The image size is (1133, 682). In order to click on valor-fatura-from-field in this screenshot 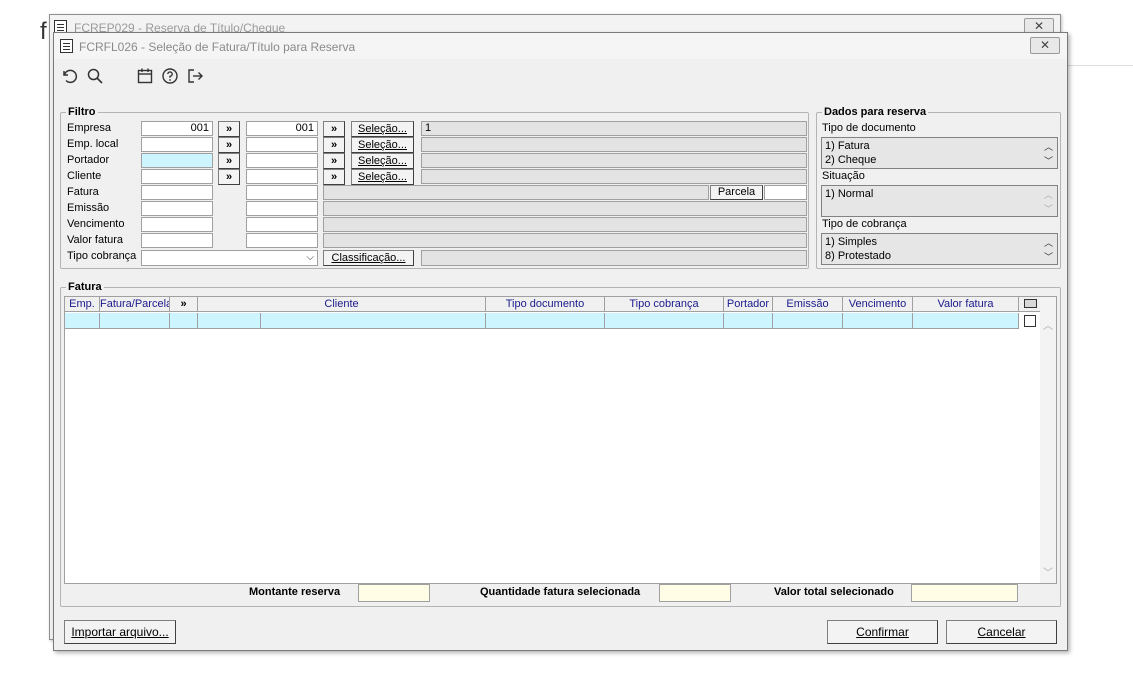, I will do `click(177, 240)`.